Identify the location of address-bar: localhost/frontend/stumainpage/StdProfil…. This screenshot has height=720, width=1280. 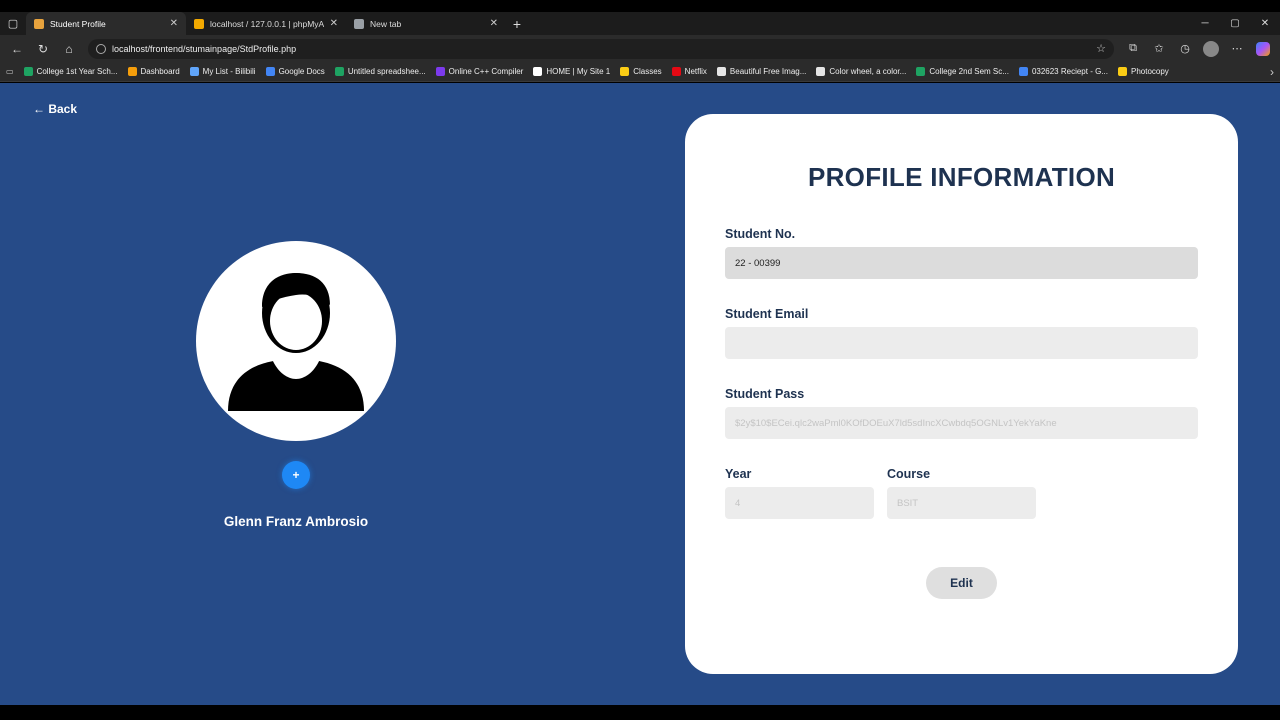
(601, 48).